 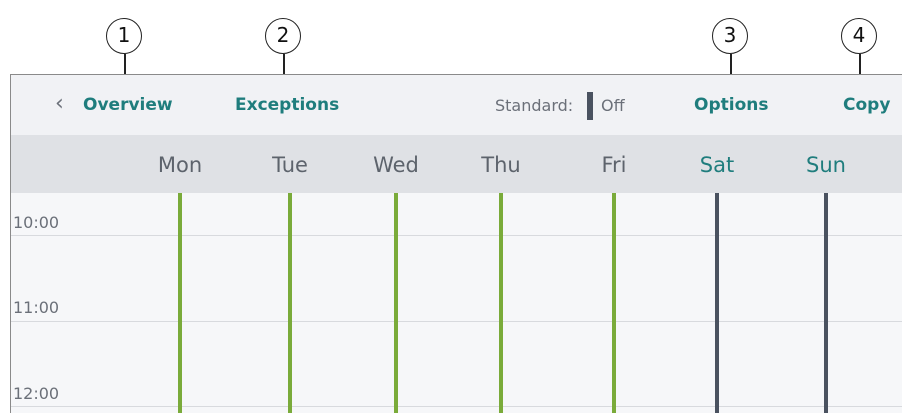 What do you see at coordinates (128, 105) in the screenshot?
I see `overview-link: Overview` at bounding box center [128, 105].